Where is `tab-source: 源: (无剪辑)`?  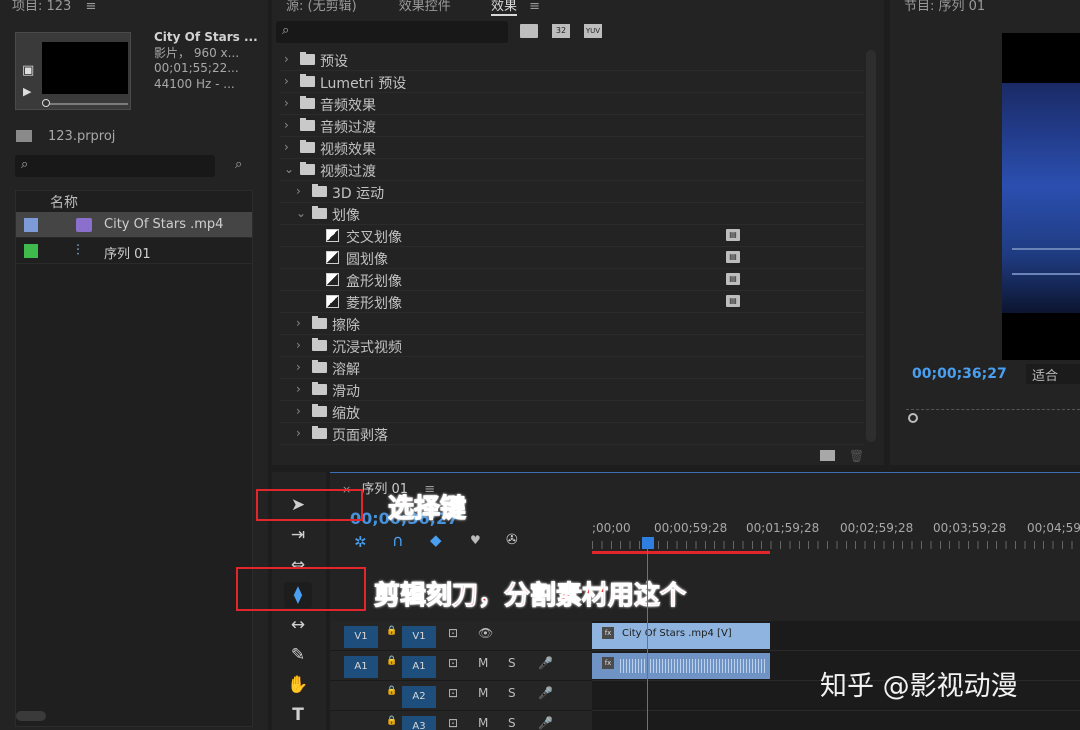
tab-source: 源: (无剪辑) is located at coordinates (321, 7).